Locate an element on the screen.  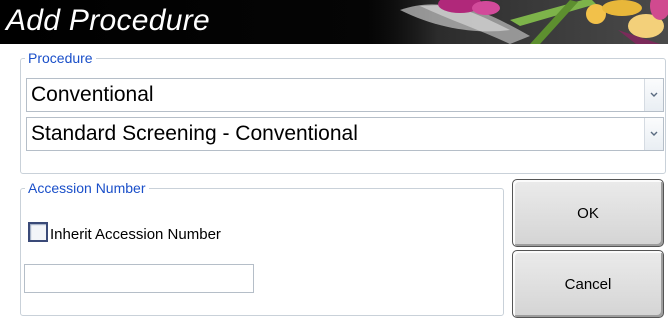
title-bar: Add Procedure is located at coordinates (334, 22).